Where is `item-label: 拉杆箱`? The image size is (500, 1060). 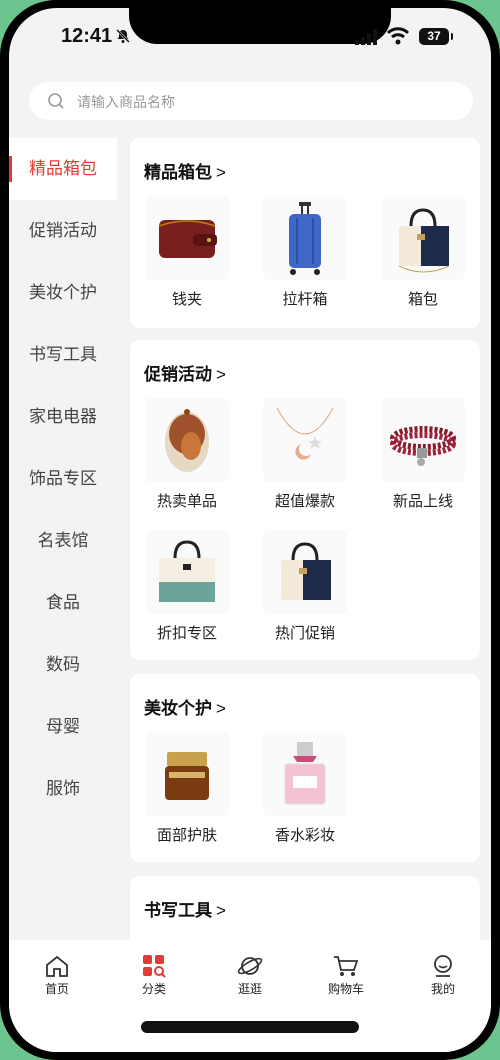 item-label: 拉杆箱 is located at coordinates (305, 299).